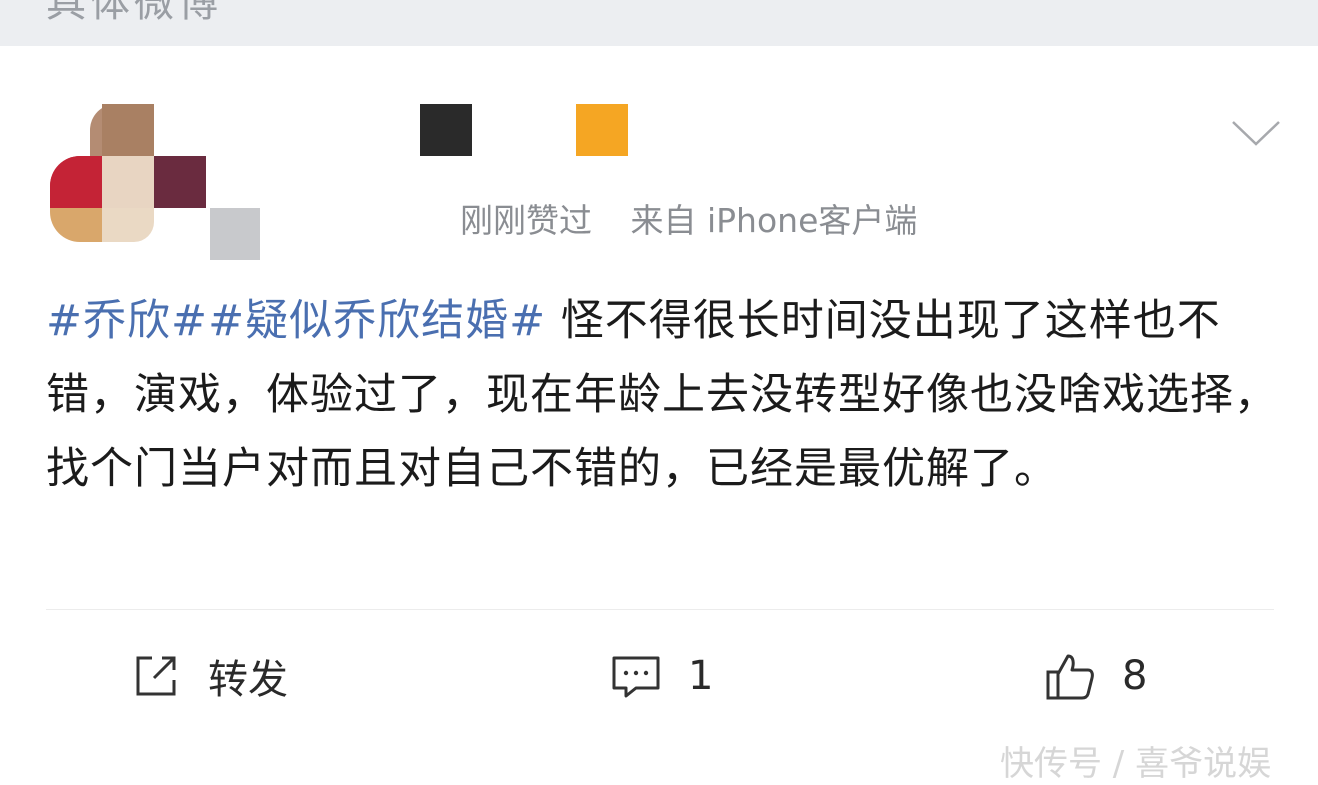  What do you see at coordinates (526, 220) in the screenshot?
I see `liked-label: 刚刚赞过` at bounding box center [526, 220].